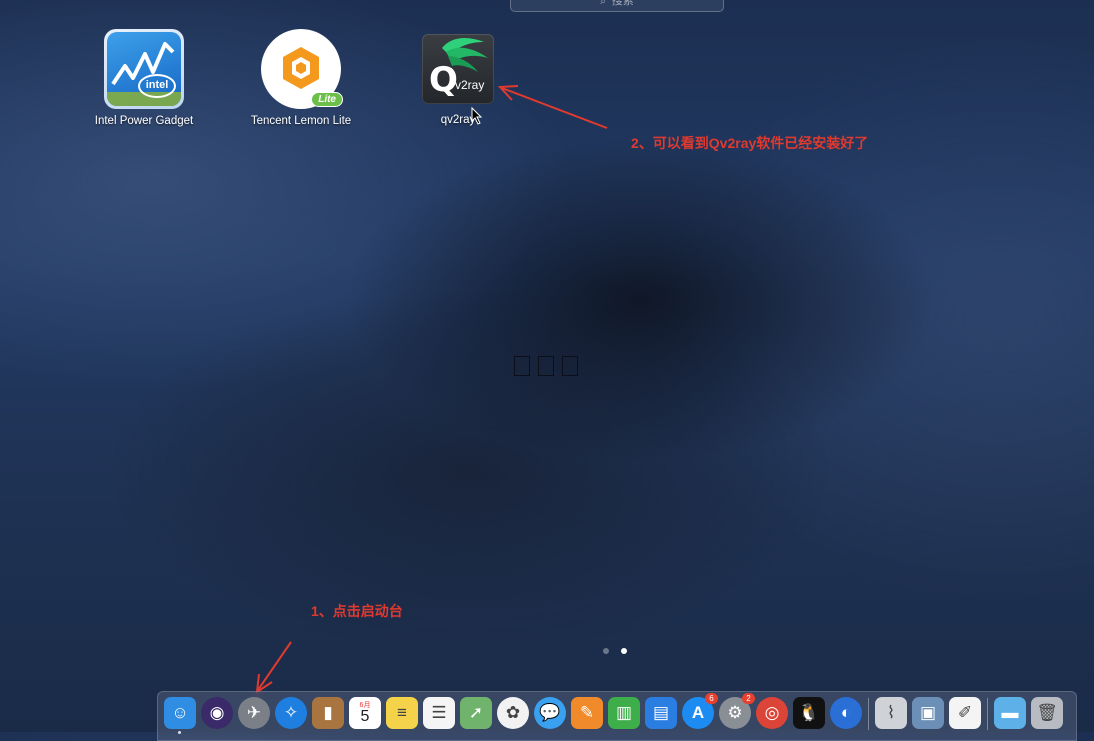 This screenshot has width=1094, height=741. I want to click on notification-badge: 2, so click(748, 698).